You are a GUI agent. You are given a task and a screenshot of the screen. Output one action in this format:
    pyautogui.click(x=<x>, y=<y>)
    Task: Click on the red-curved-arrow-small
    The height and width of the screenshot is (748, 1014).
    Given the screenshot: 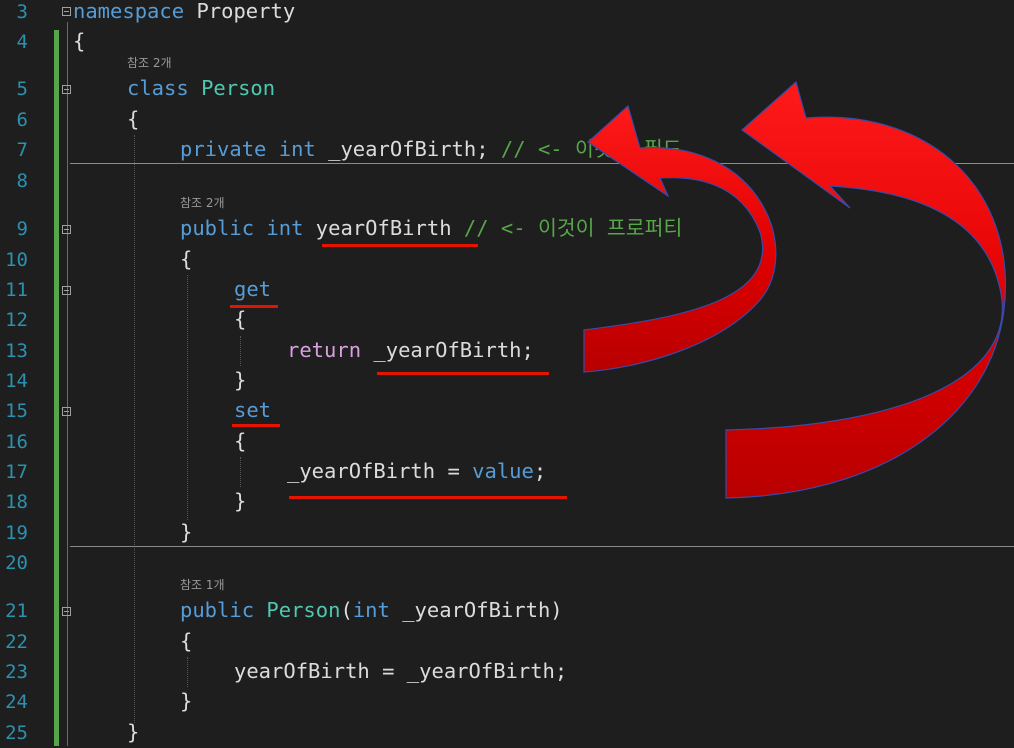 What is the action you would take?
    pyautogui.click(x=680, y=238)
    